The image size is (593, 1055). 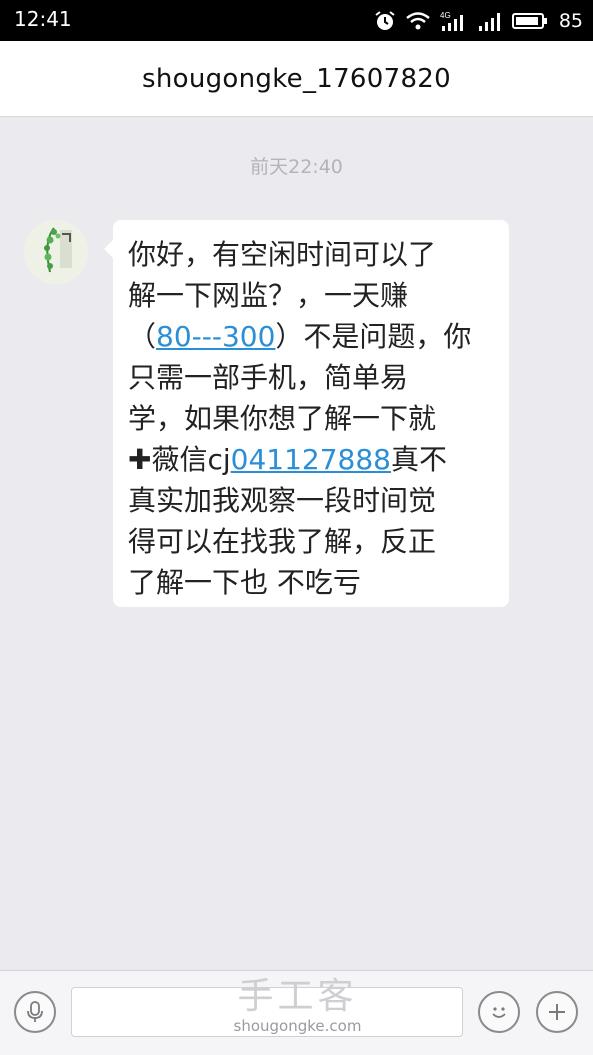 I want to click on message-text: （, so click(x=142, y=336).